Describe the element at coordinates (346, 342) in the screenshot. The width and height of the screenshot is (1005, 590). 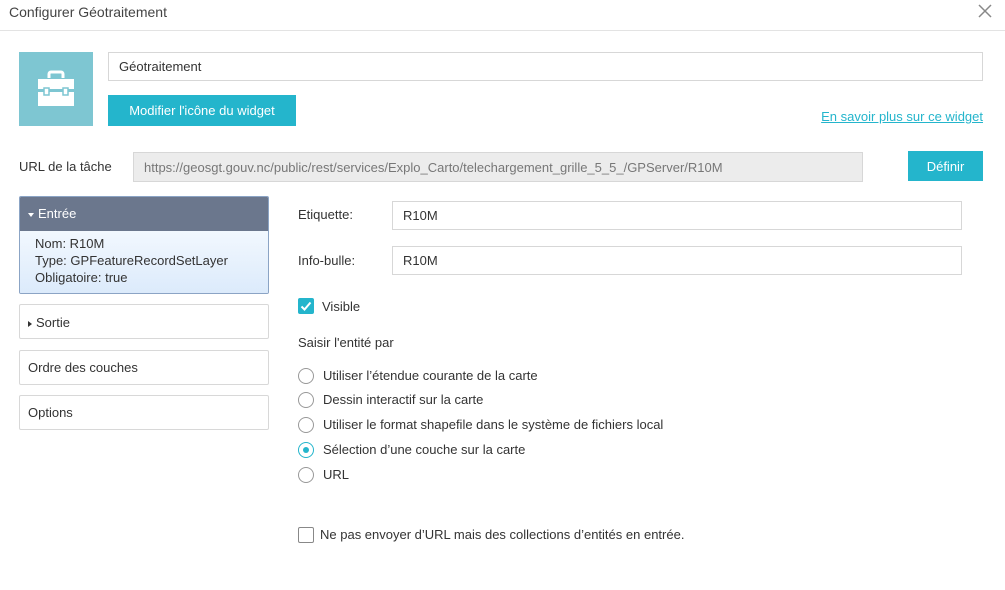
I see `select-feature-by-label: Saisir l'entité par` at that location.